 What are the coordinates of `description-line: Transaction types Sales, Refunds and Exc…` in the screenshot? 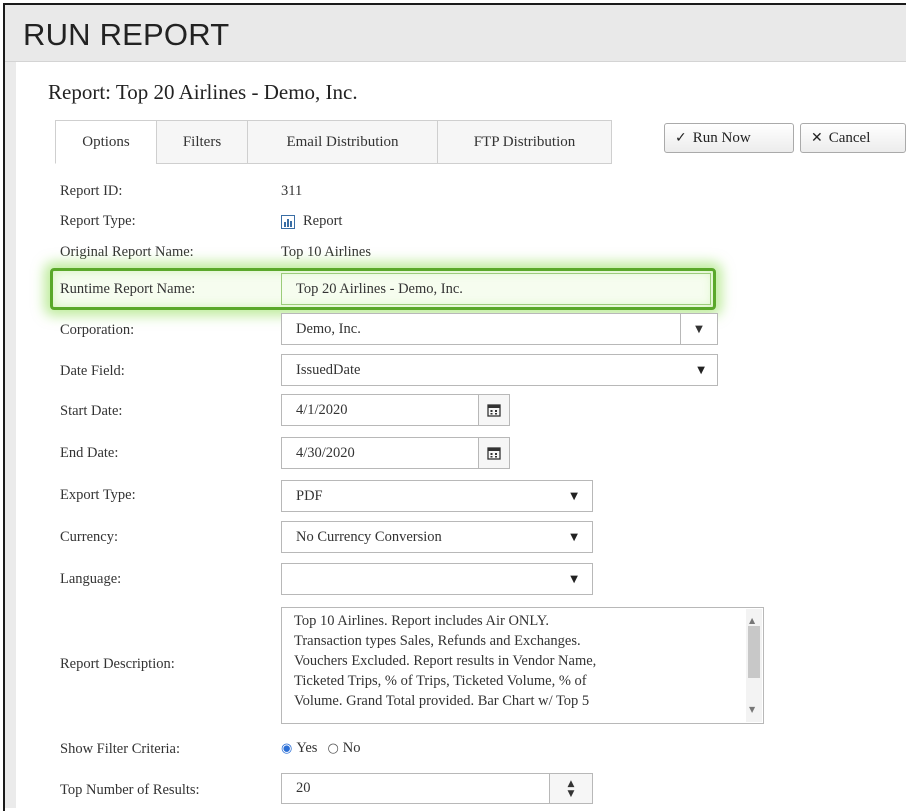 It's located at (437, 641).